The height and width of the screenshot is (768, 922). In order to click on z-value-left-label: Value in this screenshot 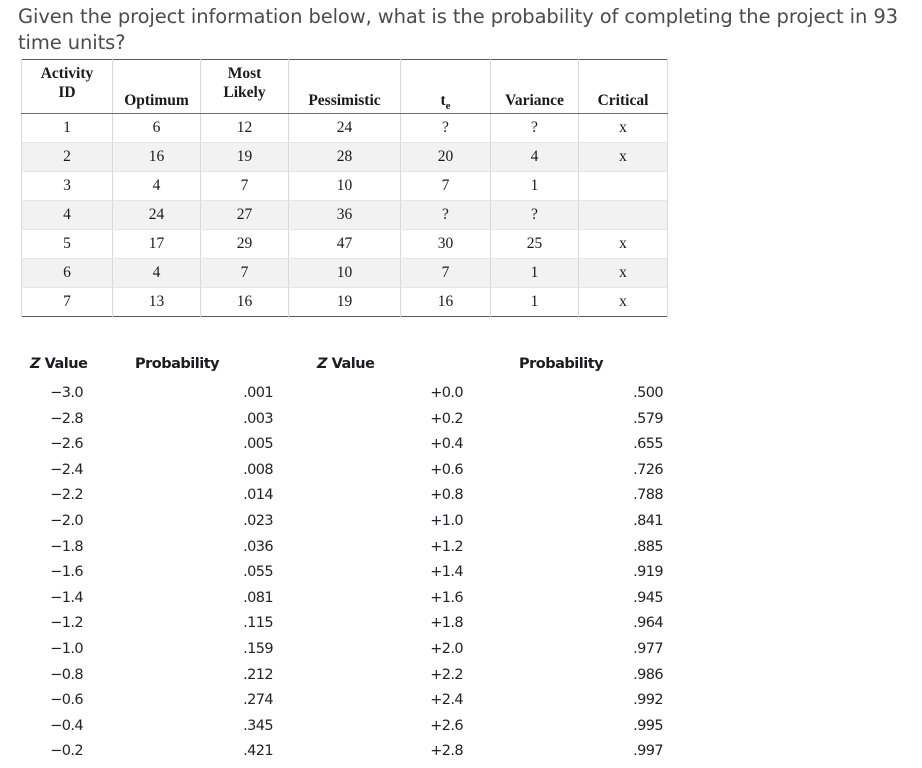, I will do `click(66, 364)`.